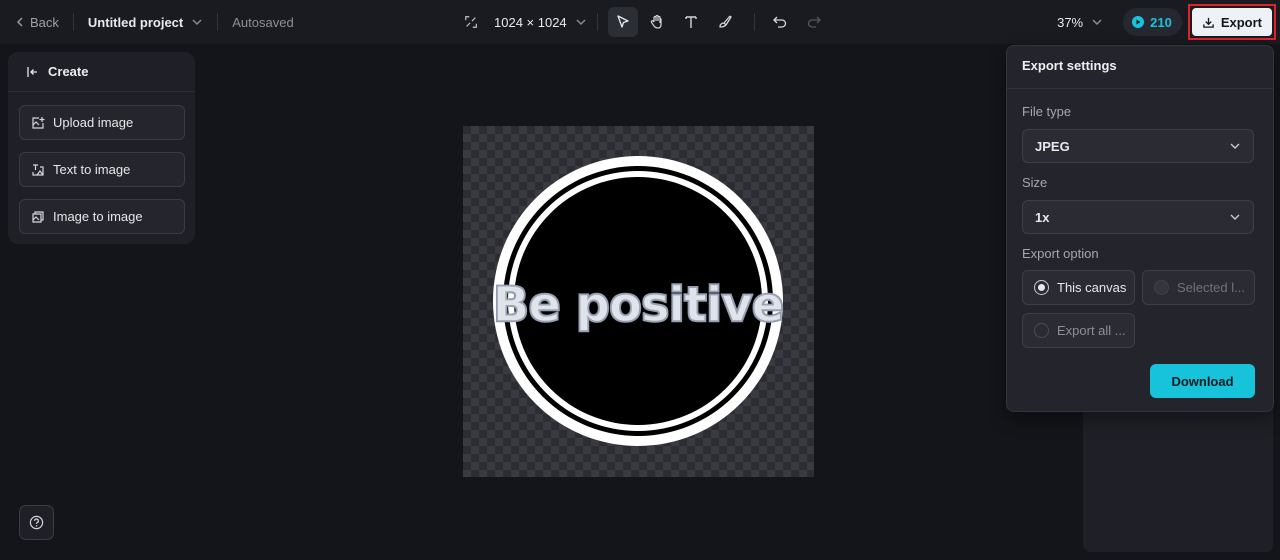 Image resolution: width=1280 pixels, height=560 pixels. Describe the element at coordinates (1060, 253) in the screenshot. I see `export-option-label: Export option` at that location.